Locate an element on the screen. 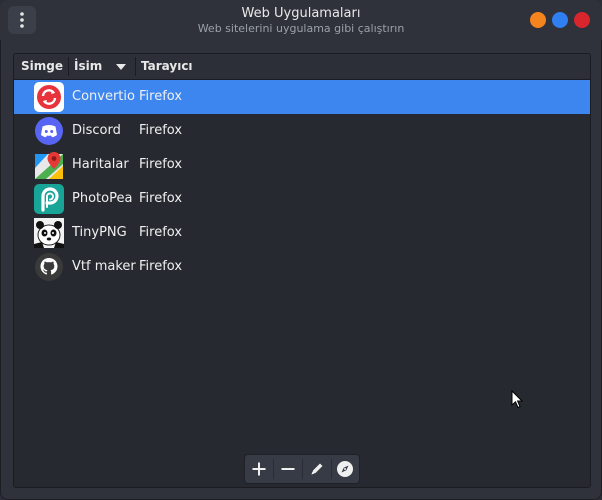 The height and width of the screenshot is (500, 602). mouse-pointer-icon is located at coordinates (517, 399).